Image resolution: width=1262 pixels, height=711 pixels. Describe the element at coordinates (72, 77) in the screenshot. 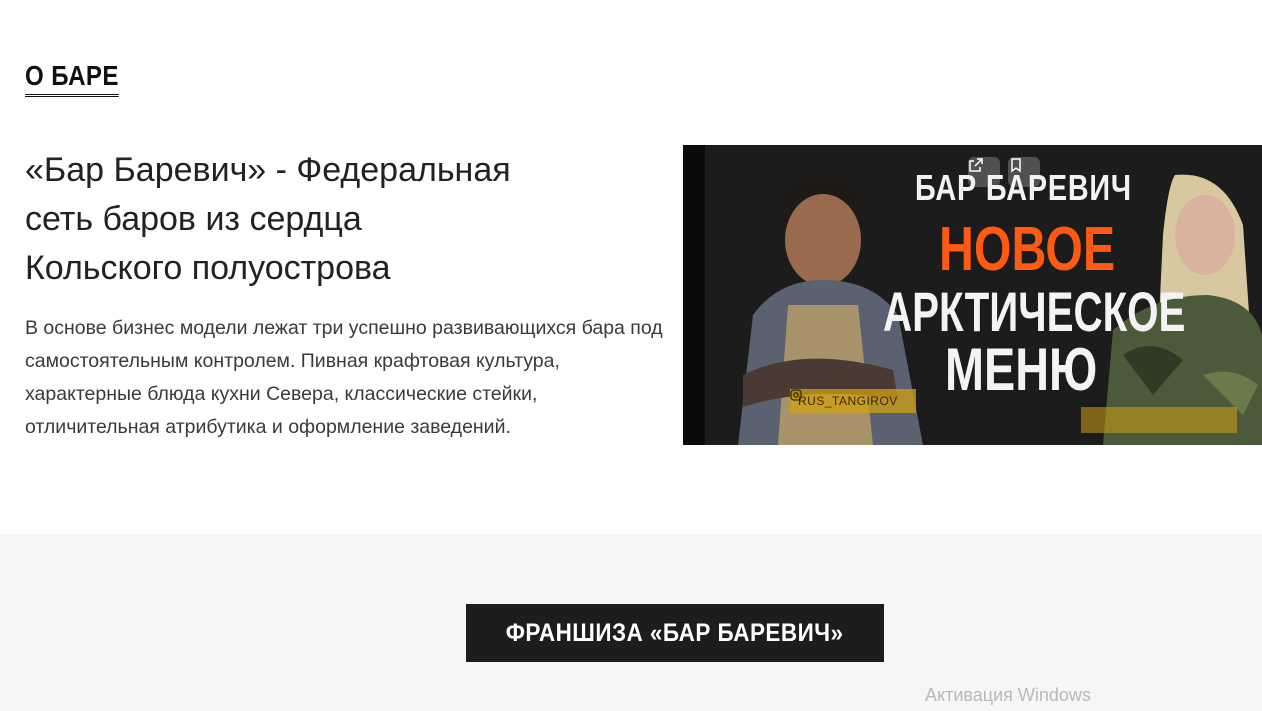

I see `section-heading: О БАРЕ` at that location.